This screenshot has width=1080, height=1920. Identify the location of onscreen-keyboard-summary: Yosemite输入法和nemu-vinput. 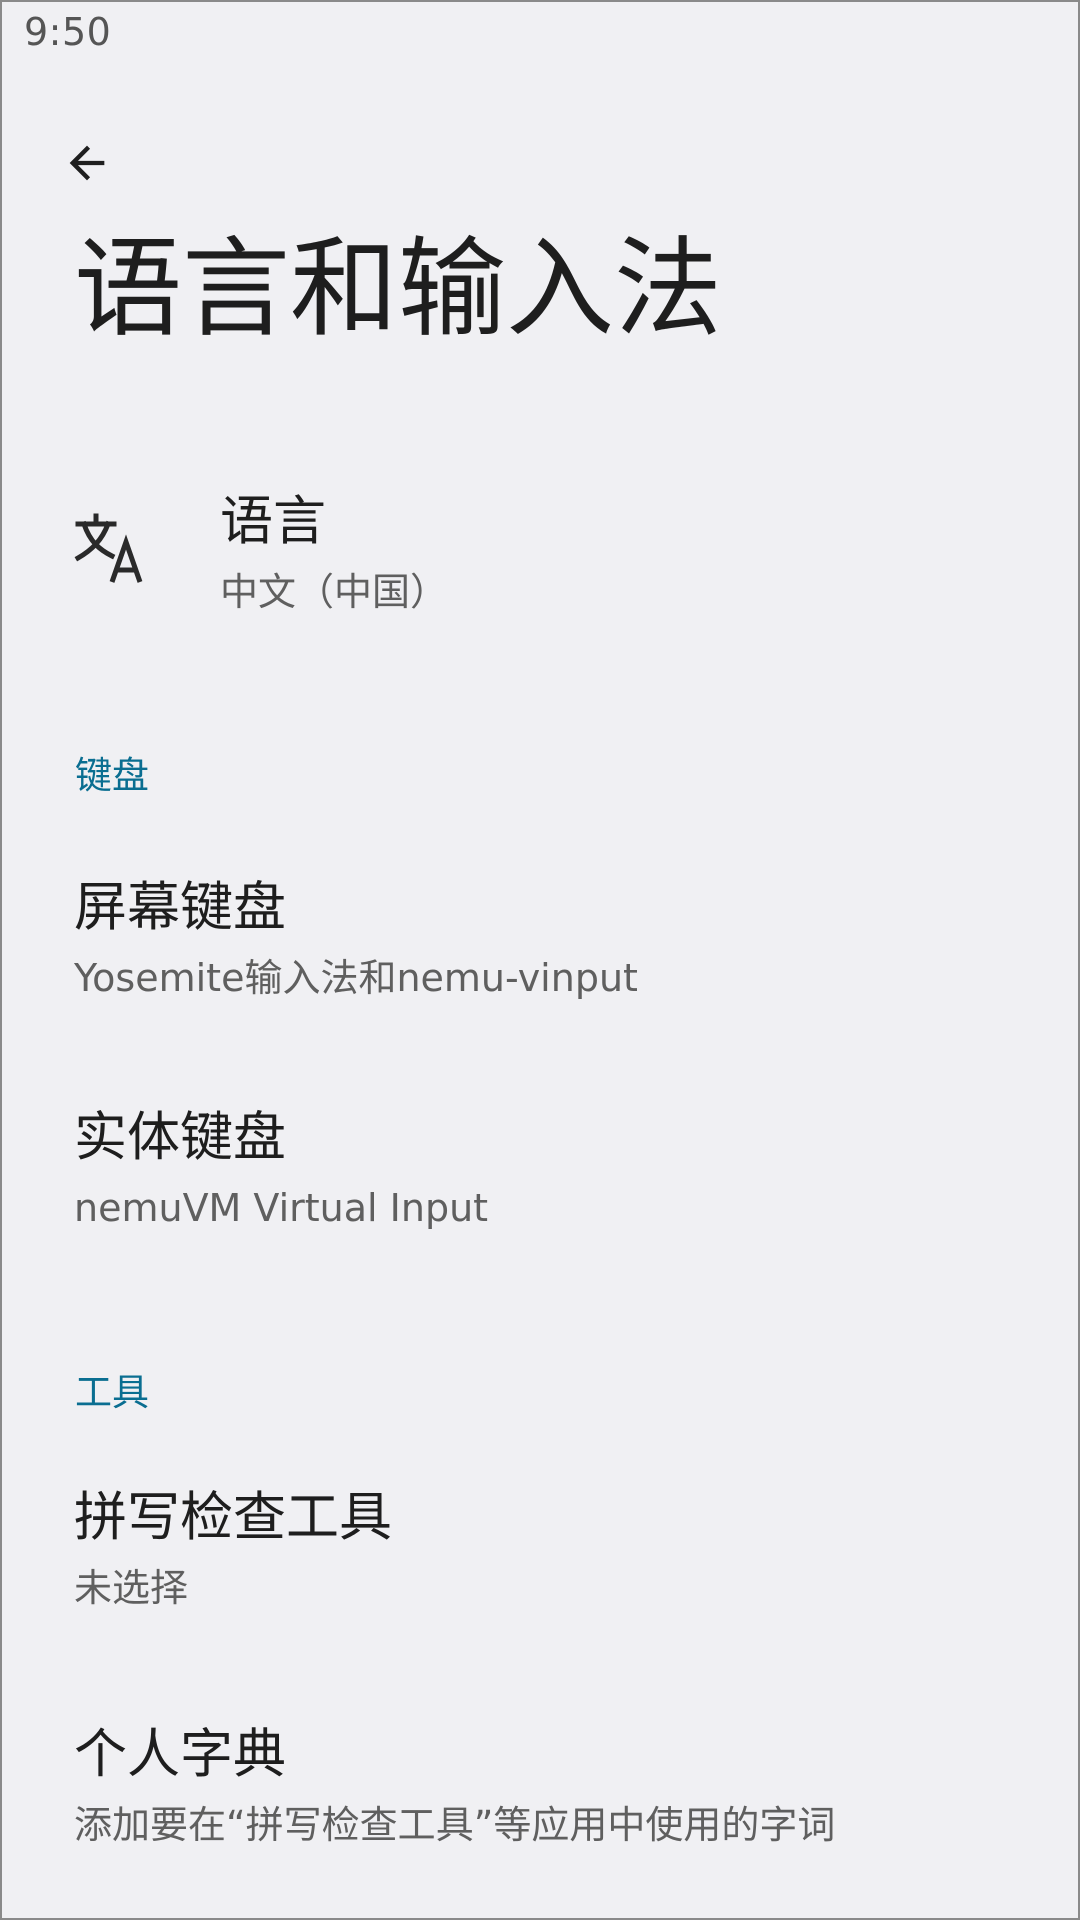
(356, 978).